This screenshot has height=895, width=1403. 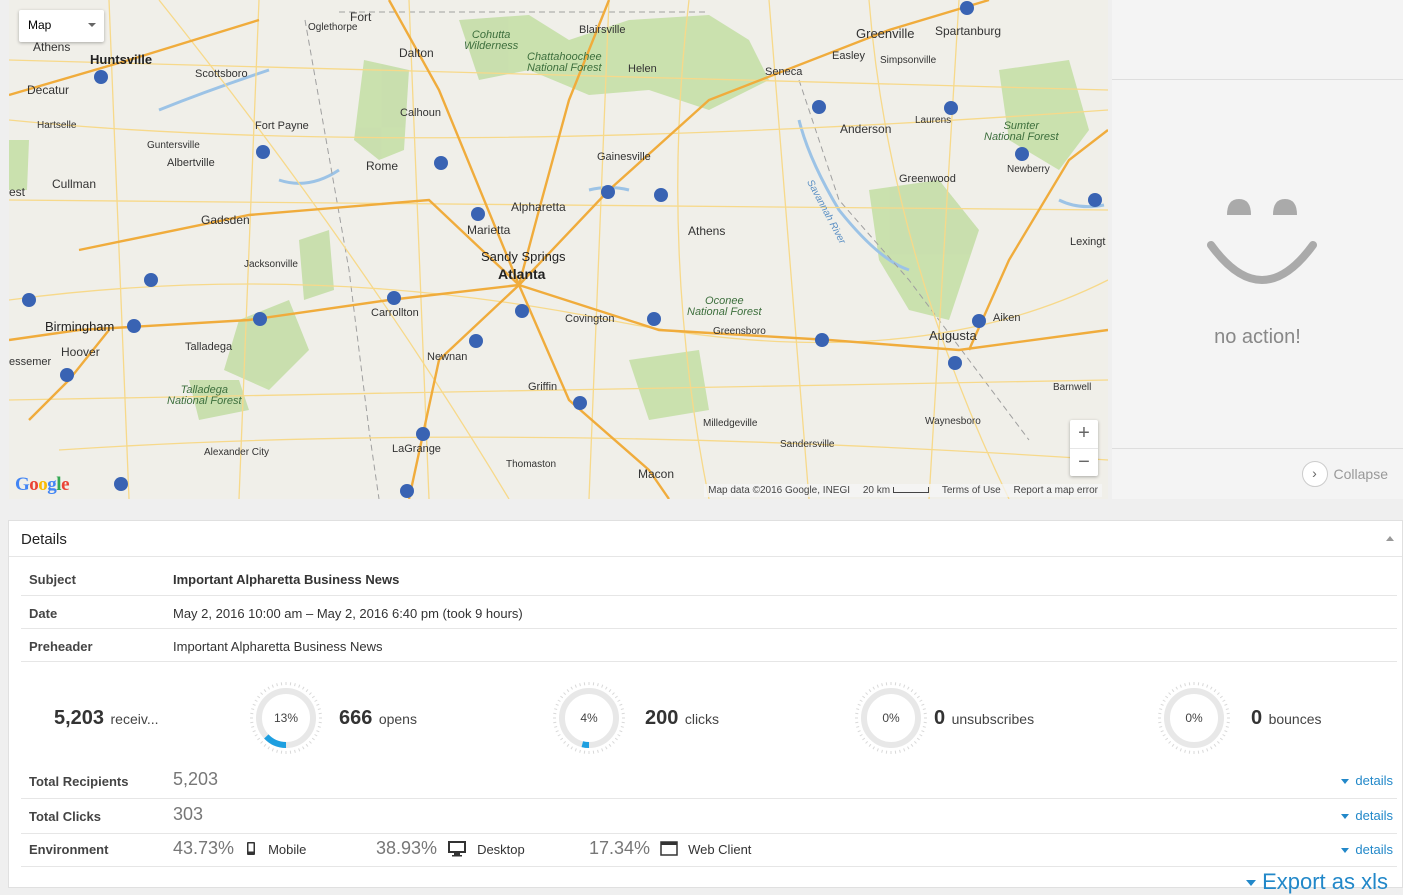 I want to click on terms-link: Terms of Use, so click(x=971, y=490).